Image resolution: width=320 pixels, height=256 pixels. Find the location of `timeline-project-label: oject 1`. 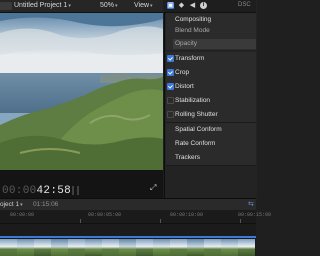

timeline-project-label: oject 1 is located at coordinates (10, 204).